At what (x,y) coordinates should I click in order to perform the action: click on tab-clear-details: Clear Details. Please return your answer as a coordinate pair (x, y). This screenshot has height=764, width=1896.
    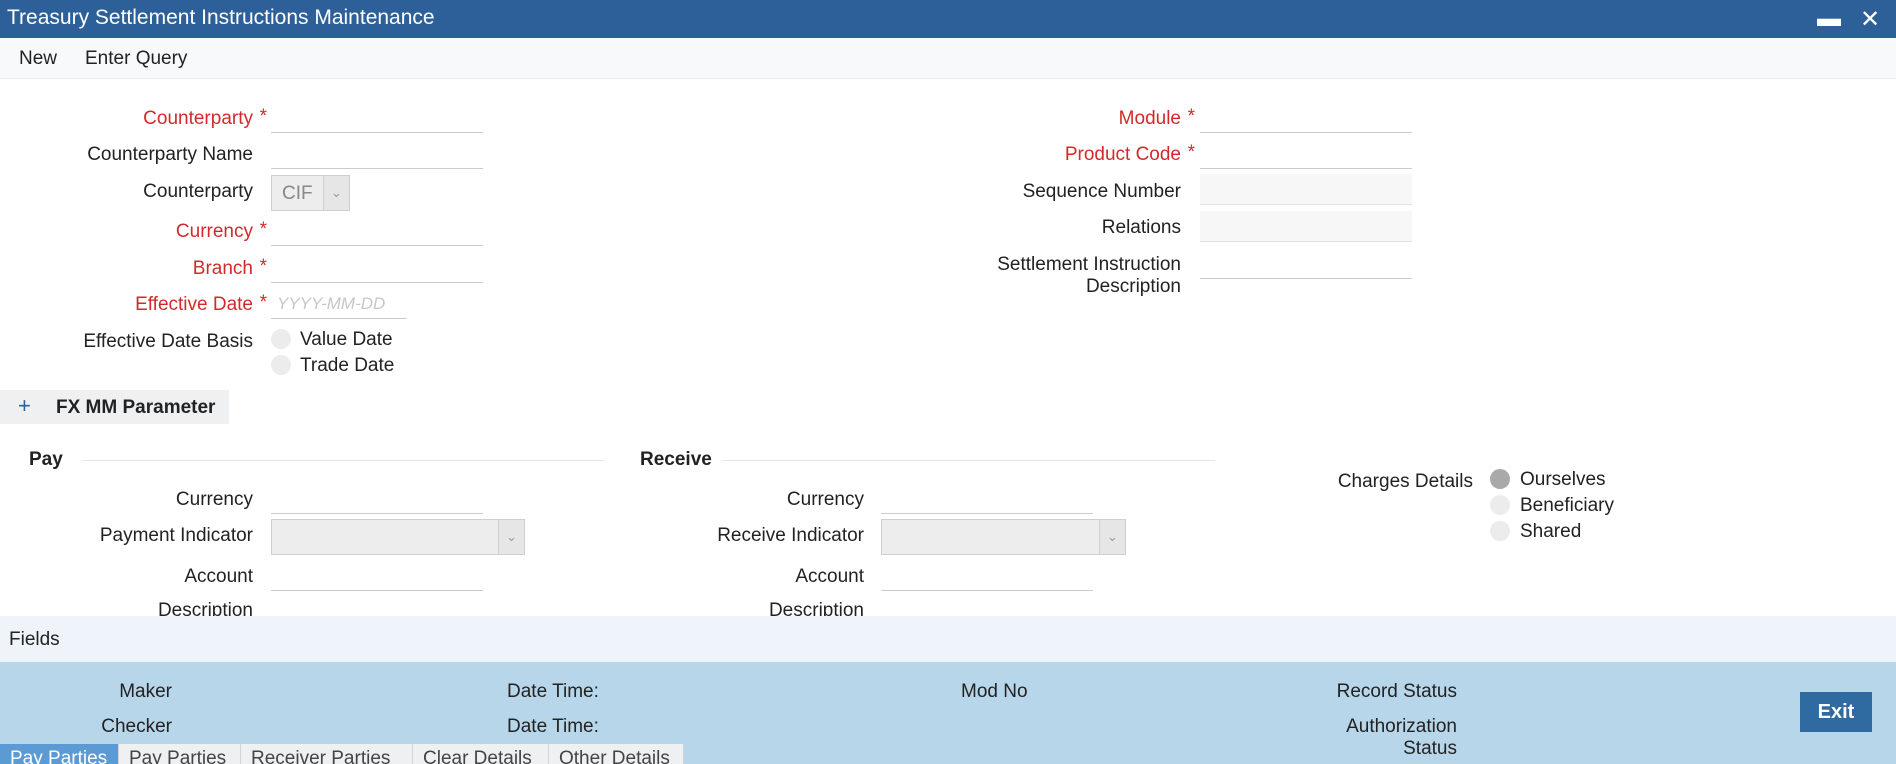
    Looking at the image, I should click on (481, 754).